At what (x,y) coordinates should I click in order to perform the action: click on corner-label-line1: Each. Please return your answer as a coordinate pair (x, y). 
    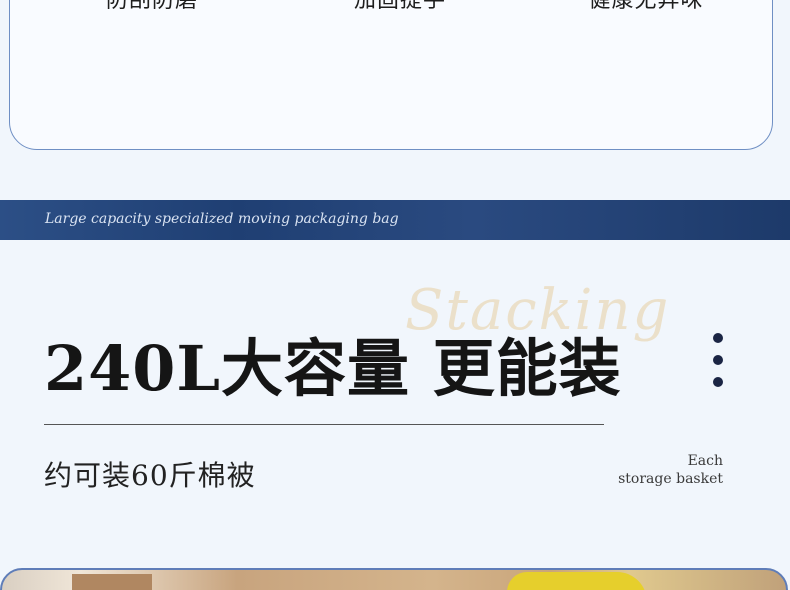
    Looking at the image, I should click on (705, 461).